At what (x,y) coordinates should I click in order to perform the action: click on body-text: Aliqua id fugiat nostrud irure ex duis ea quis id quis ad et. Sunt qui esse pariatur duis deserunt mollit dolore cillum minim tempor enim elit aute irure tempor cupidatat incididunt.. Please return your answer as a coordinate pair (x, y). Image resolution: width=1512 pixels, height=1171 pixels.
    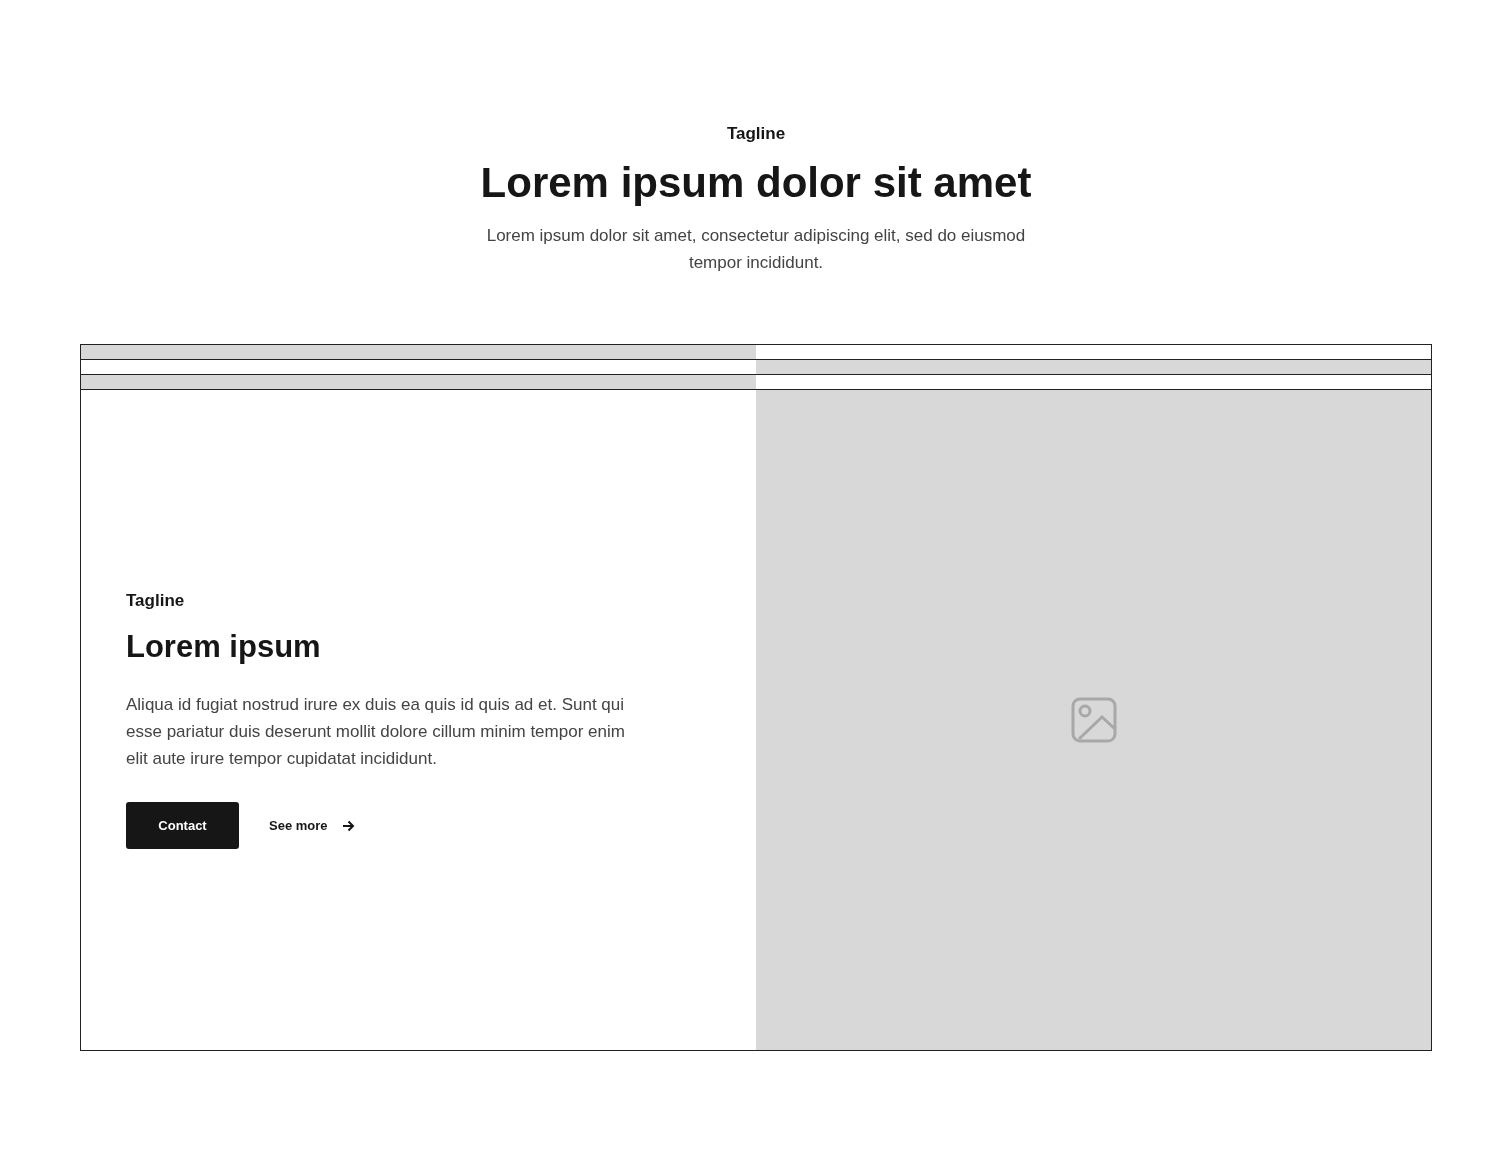
    Looking at the image, I should click on (376, 732).